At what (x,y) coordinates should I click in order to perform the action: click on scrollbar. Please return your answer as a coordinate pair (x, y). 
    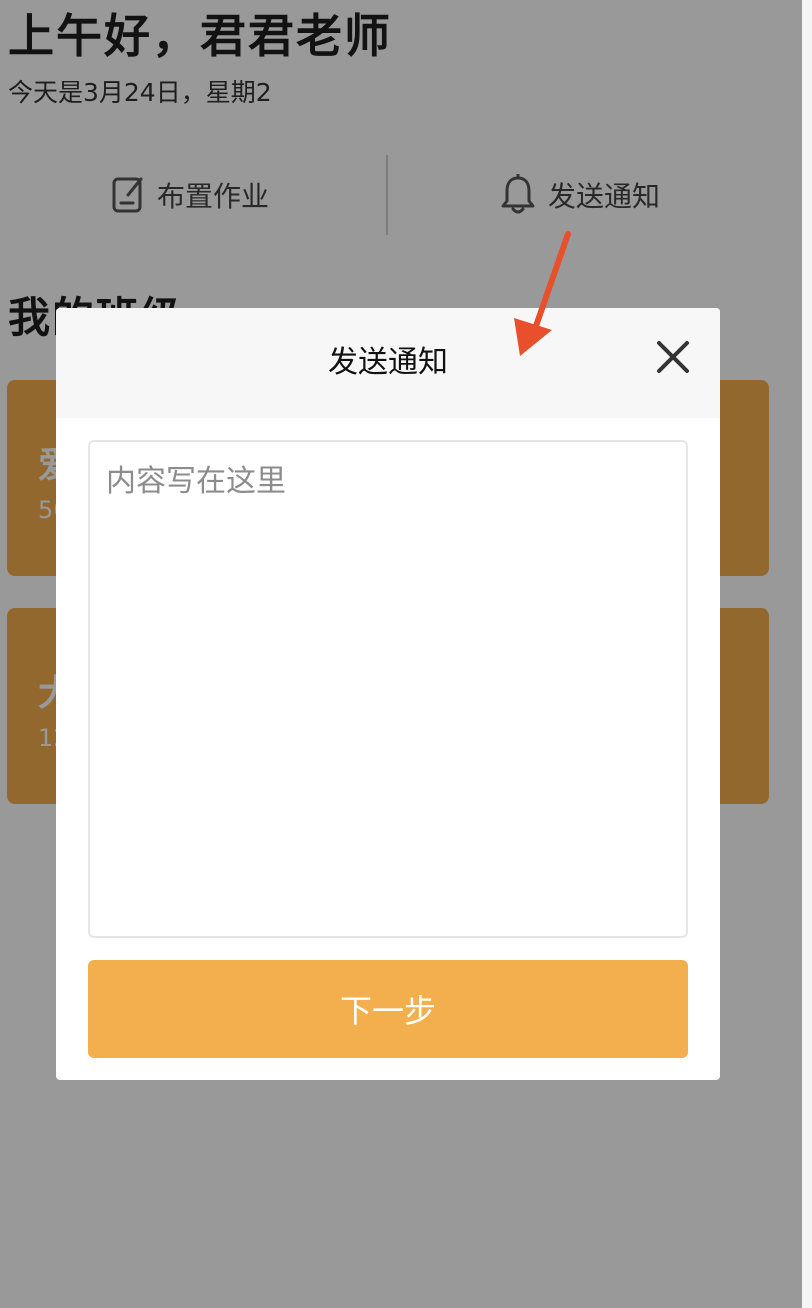
    Looking at the image, I should click on (807, 654).